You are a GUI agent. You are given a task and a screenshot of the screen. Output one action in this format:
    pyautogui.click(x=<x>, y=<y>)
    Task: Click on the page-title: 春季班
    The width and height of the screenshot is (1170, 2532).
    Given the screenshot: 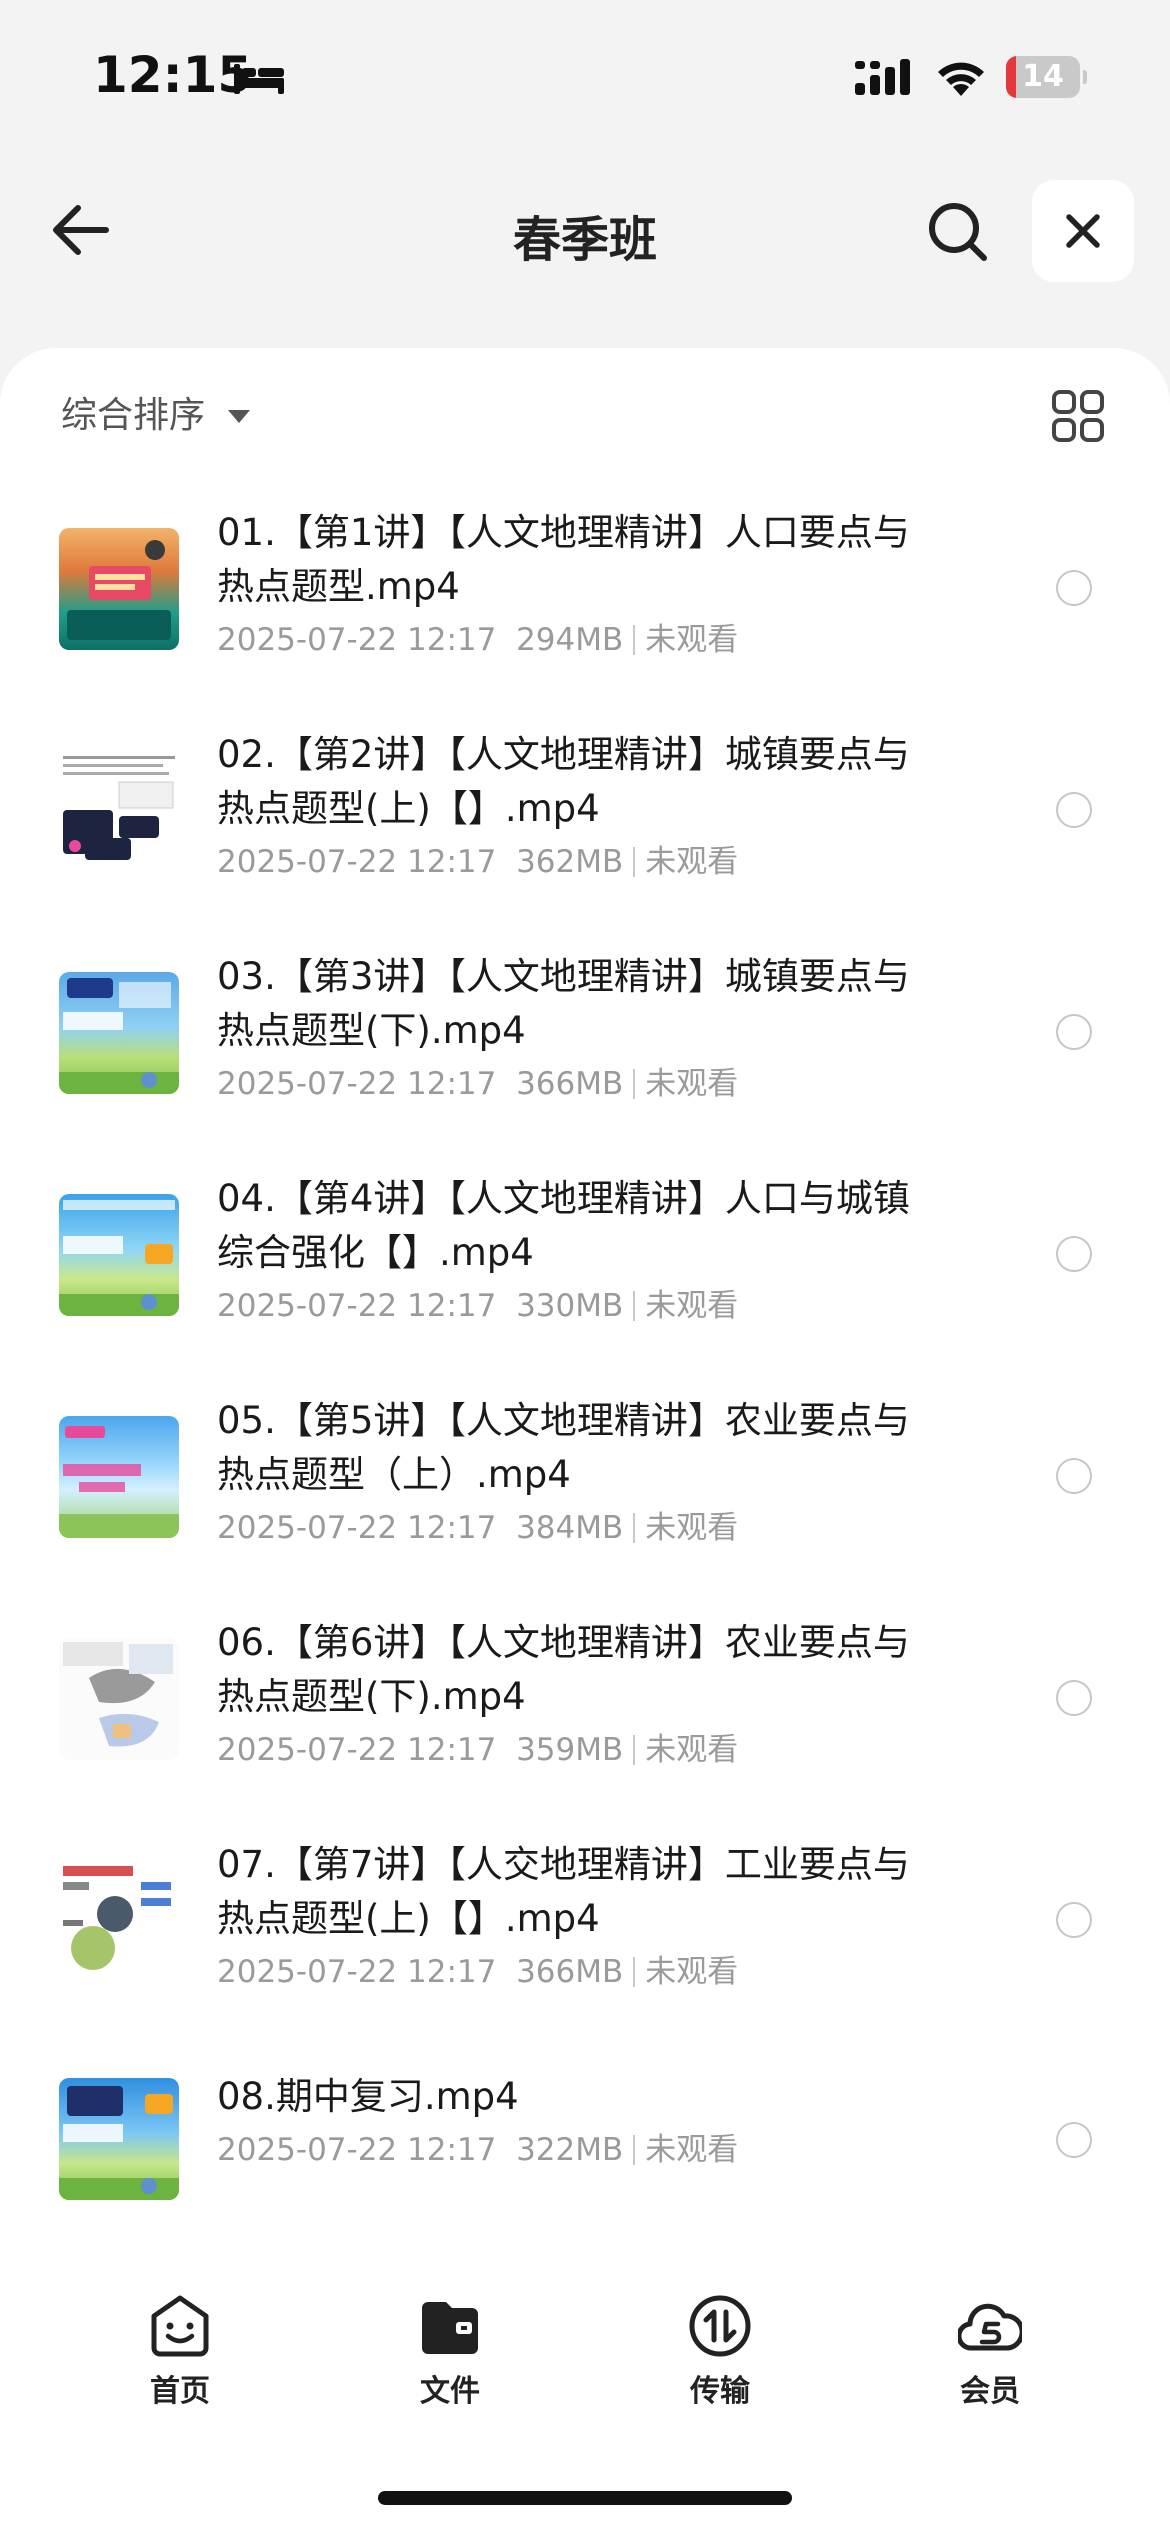 What is the action you would take?
    pyautogui.click(x=584, y=240)
    